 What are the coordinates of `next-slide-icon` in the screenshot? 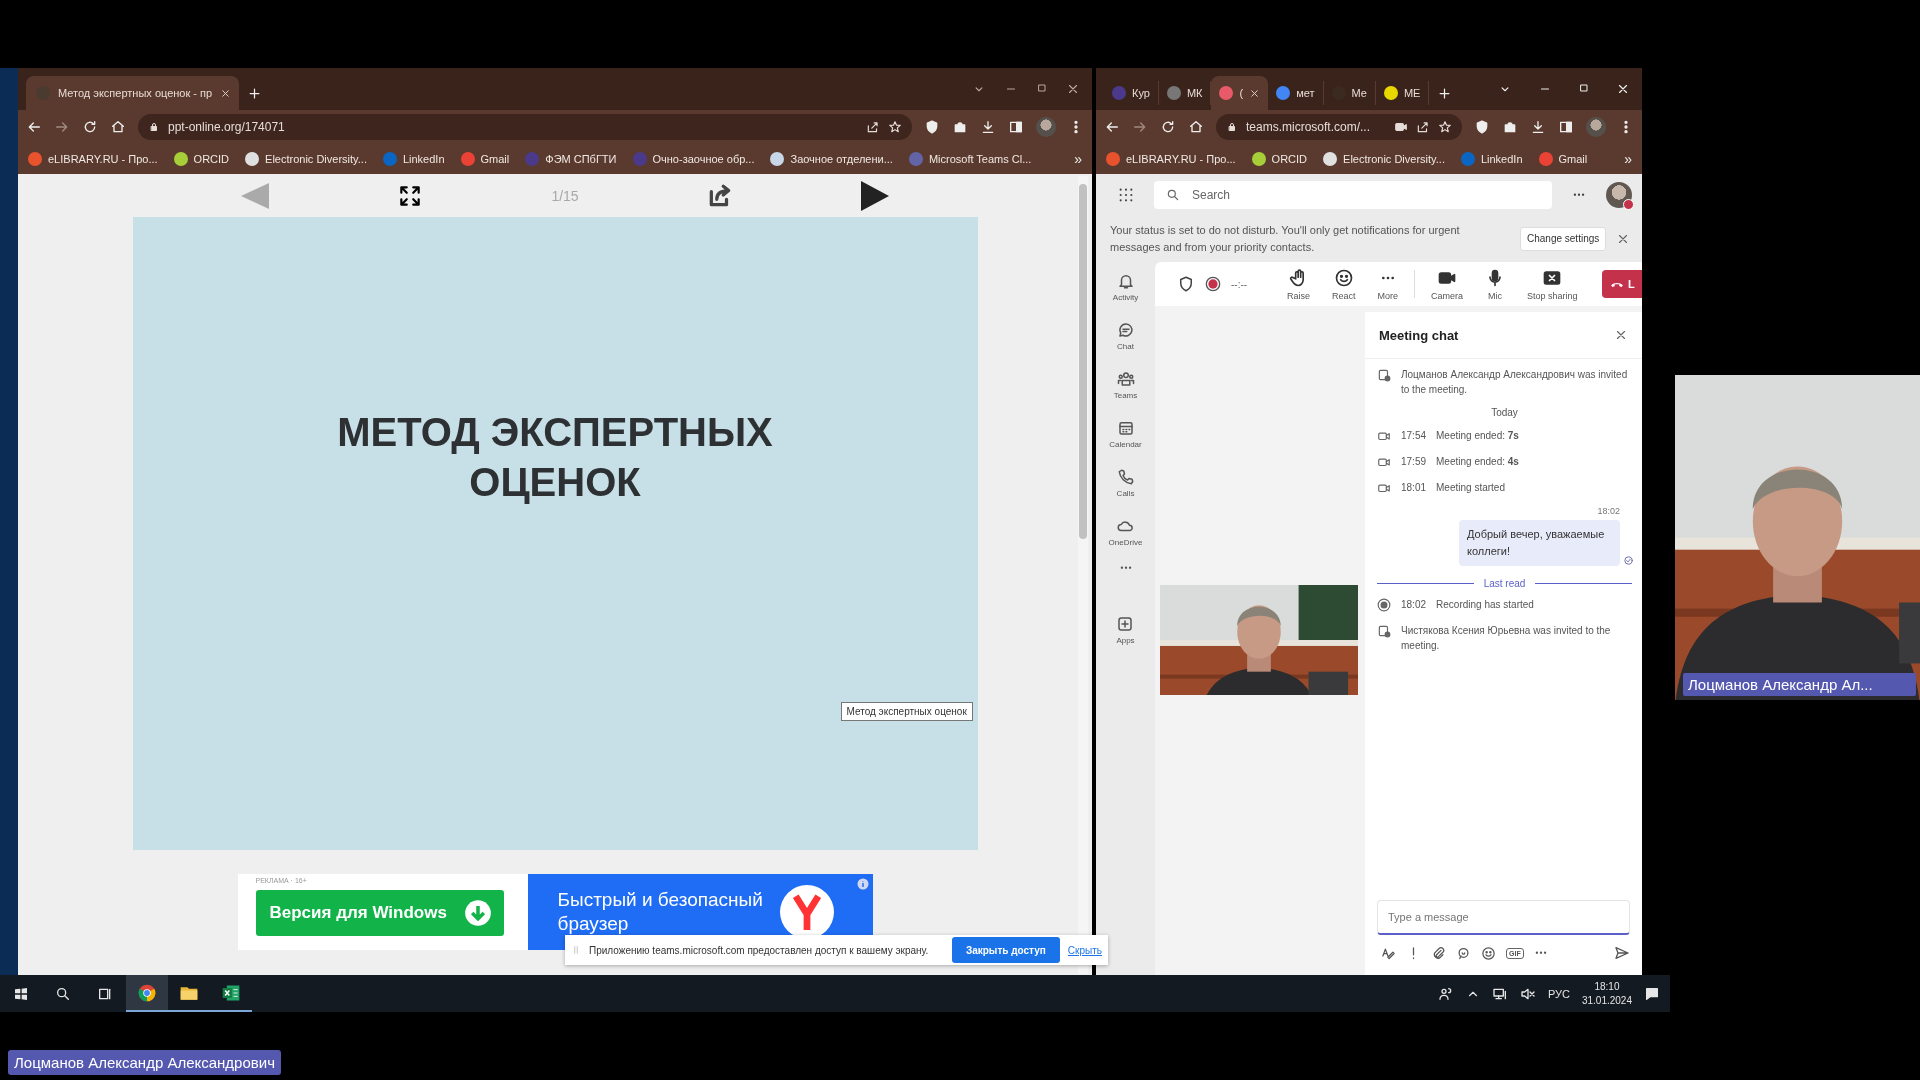 It's located at (874, 195).